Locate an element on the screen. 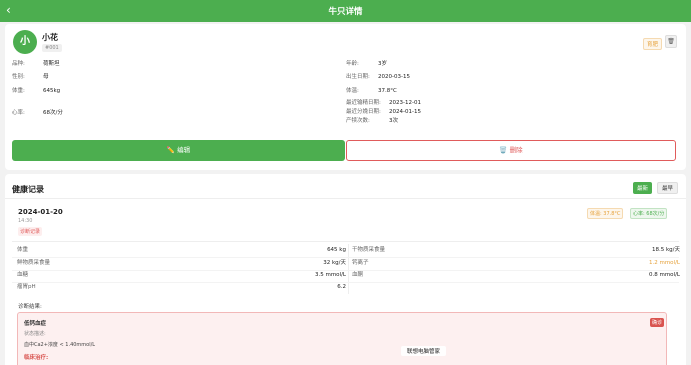  field-value: 母 is located at coordinates (46, 77).